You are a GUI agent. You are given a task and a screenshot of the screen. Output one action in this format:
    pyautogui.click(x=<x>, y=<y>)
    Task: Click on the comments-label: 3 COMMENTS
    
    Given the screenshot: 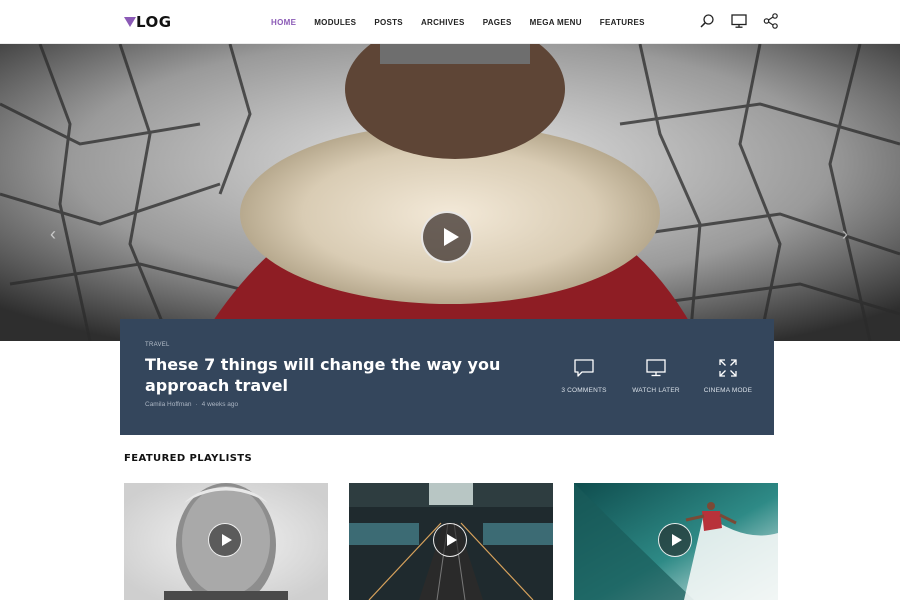 What is the action you would take?
    pyautogui.click(x=584, y=390)
    